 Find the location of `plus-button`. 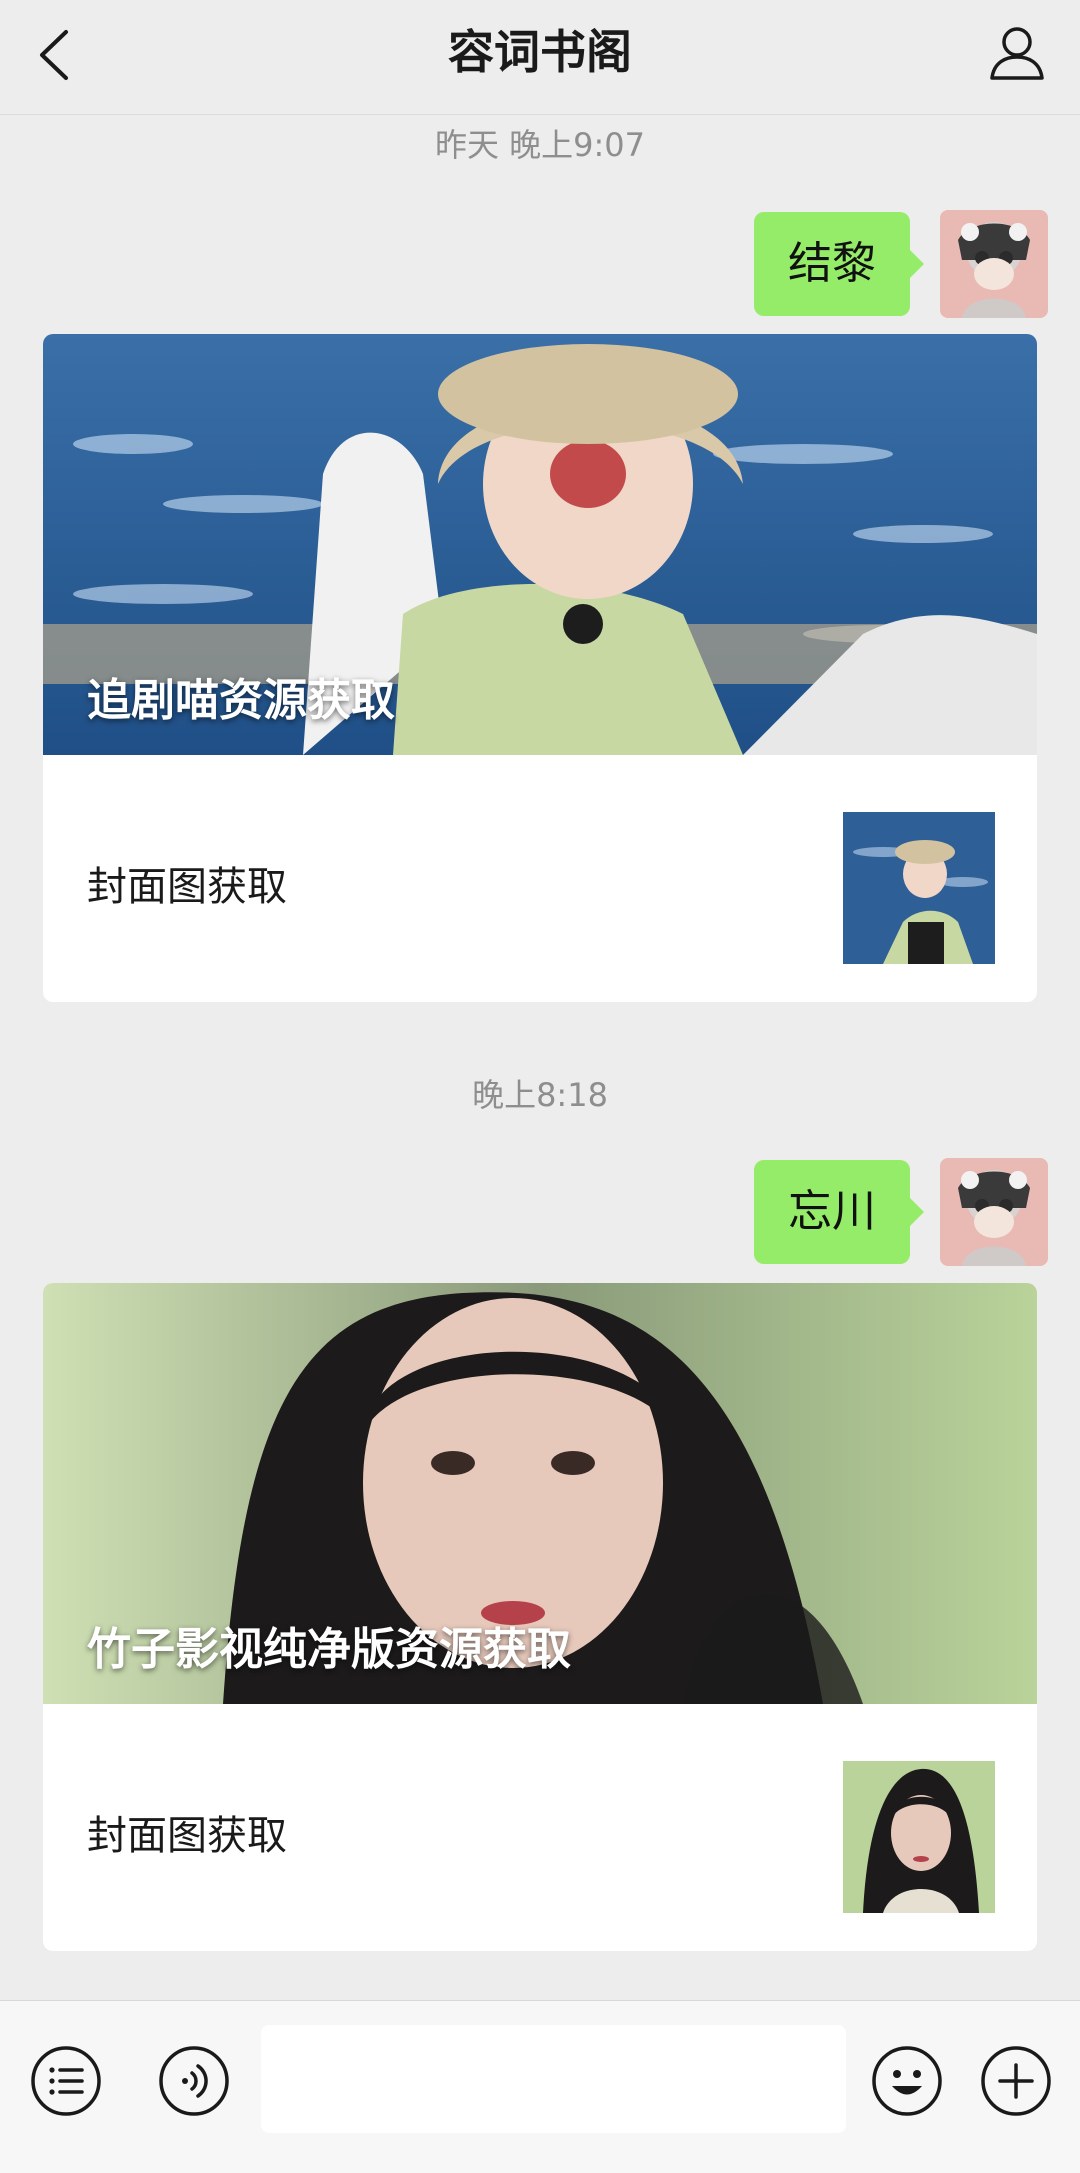

plus-button is located at coordinates (1016, 2081).